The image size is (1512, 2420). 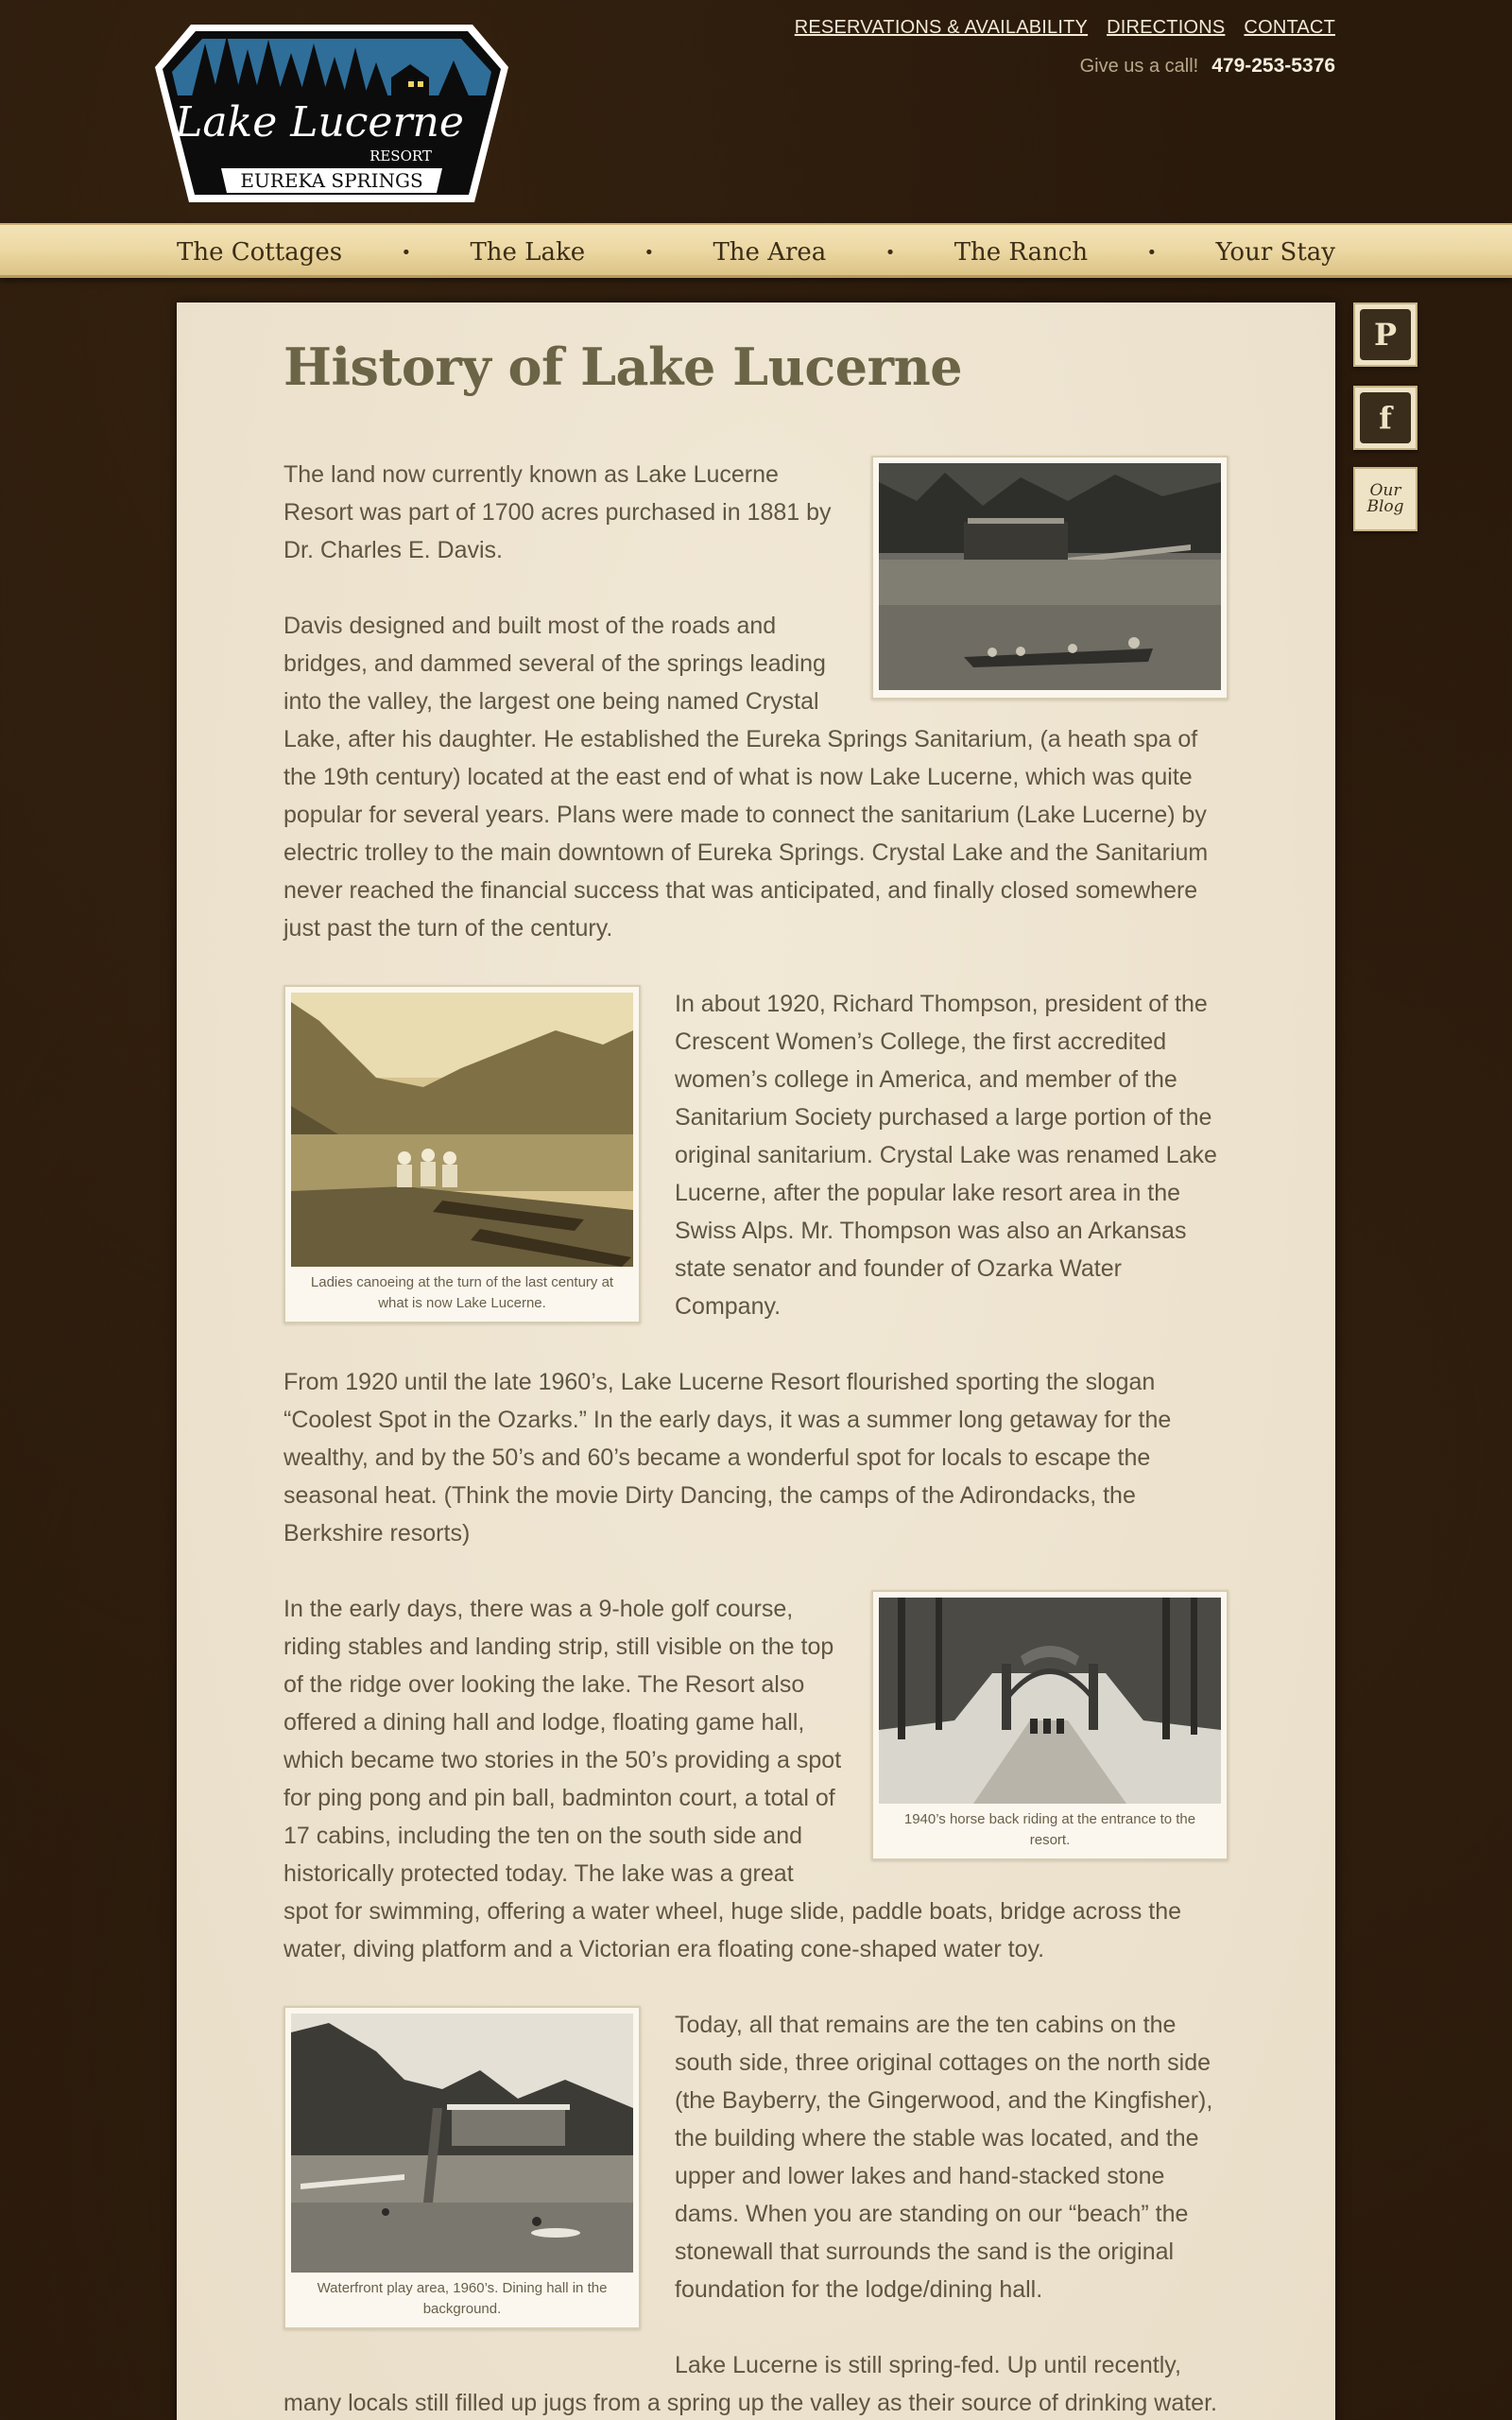 I want to click on svg-text: RESORT, so click(x=400, y=155).